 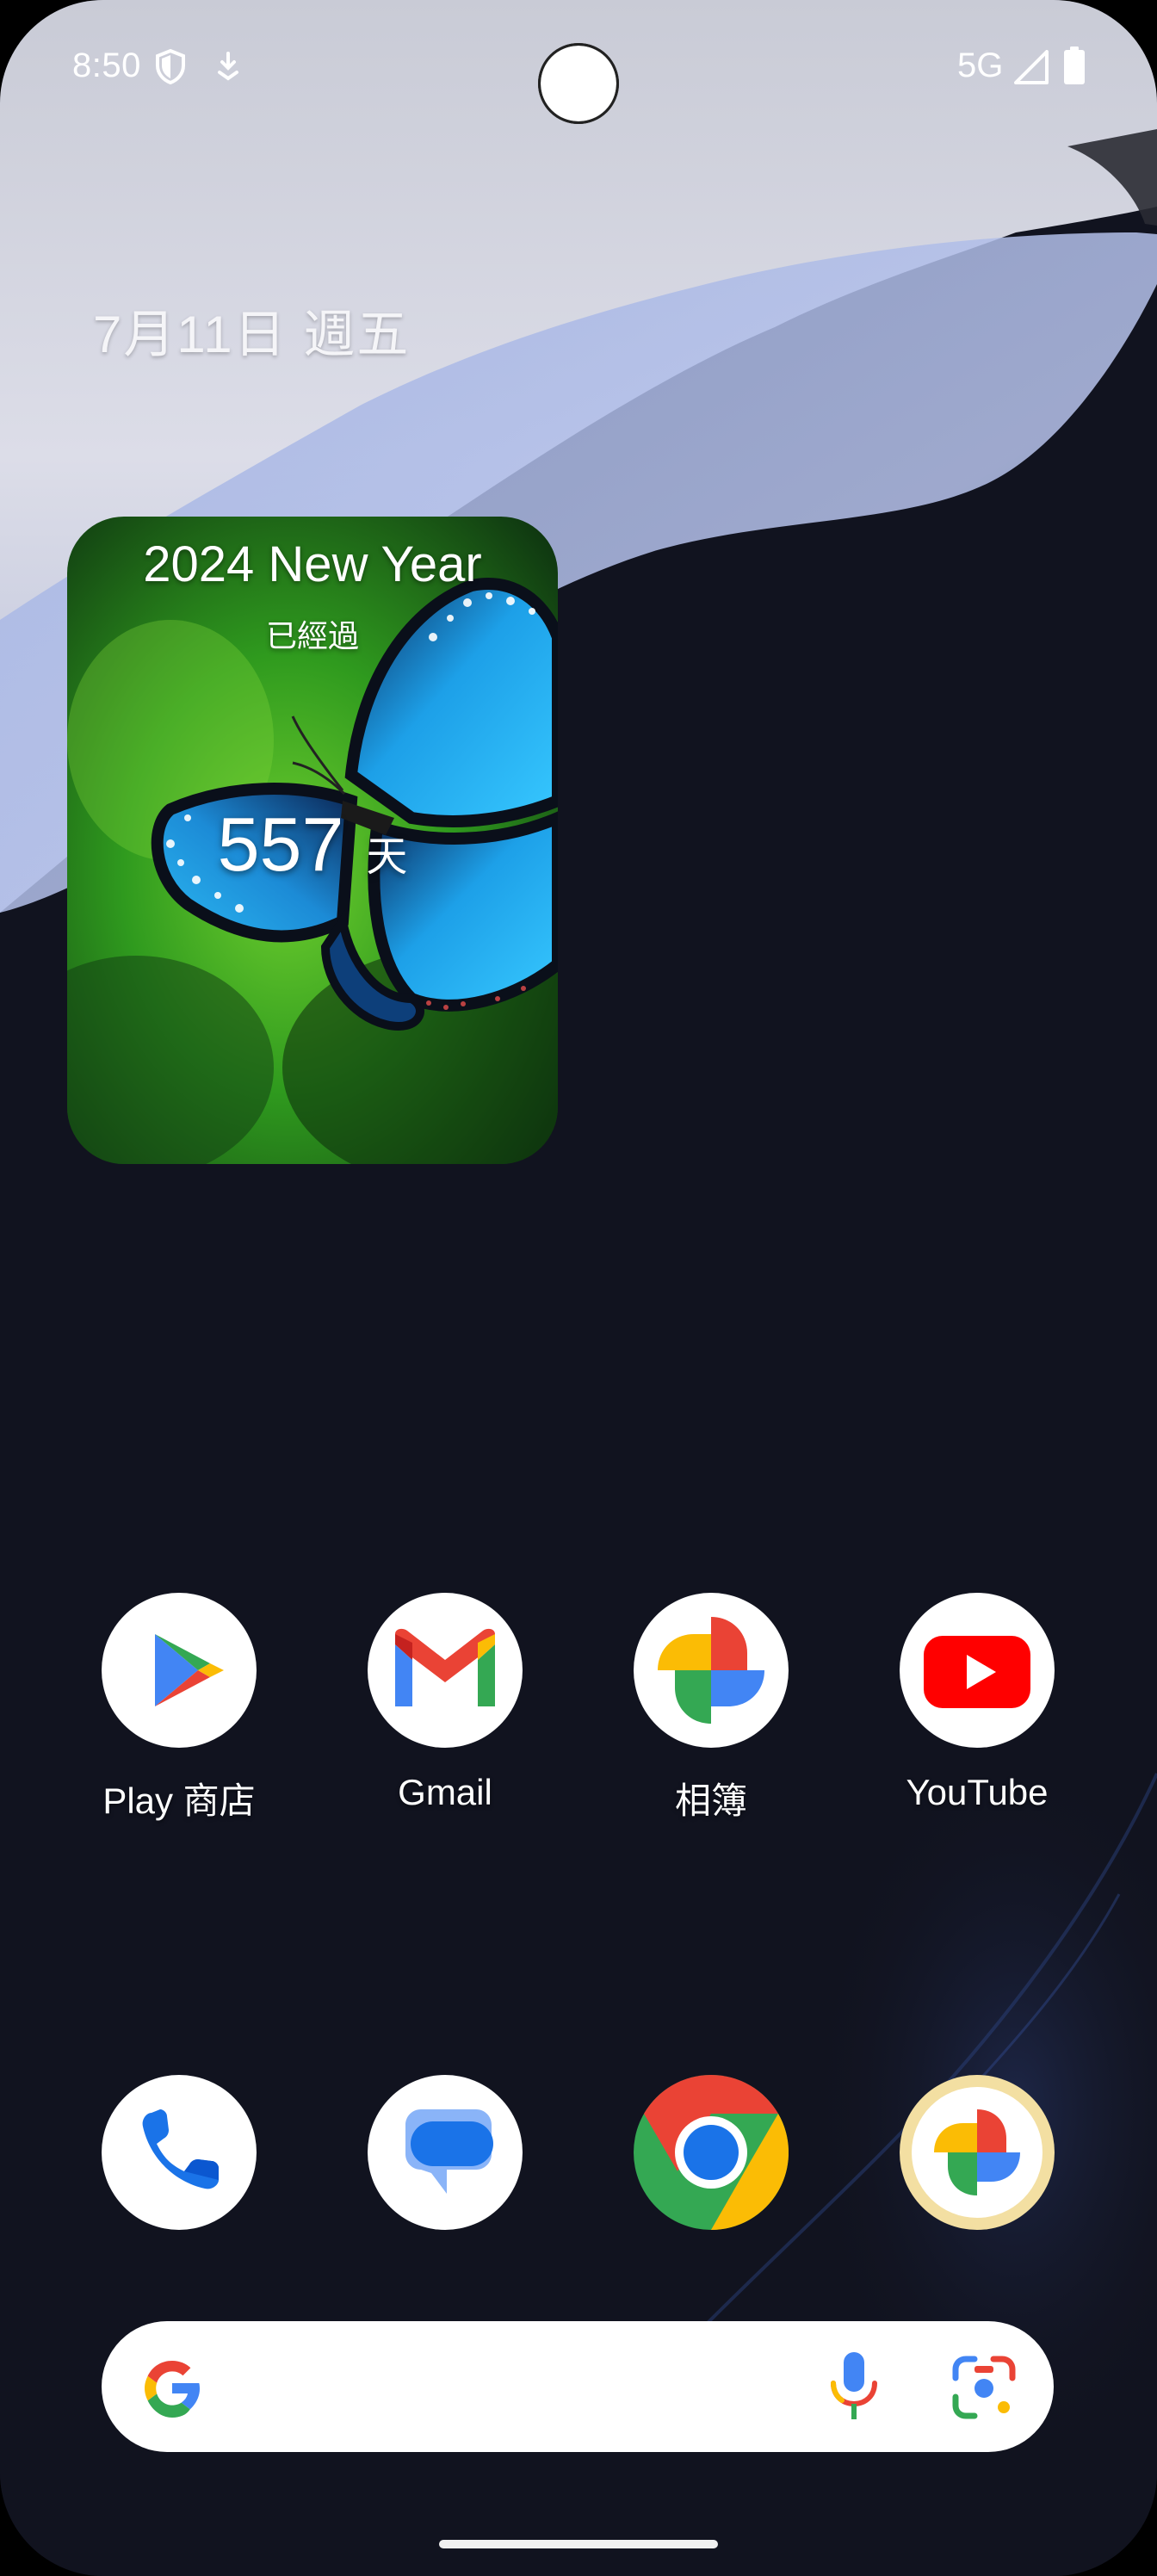 What do you see at coordinates (578, 2386) in the screenshot?
I see `google-search-bar` at bounding box center [578, 2386].